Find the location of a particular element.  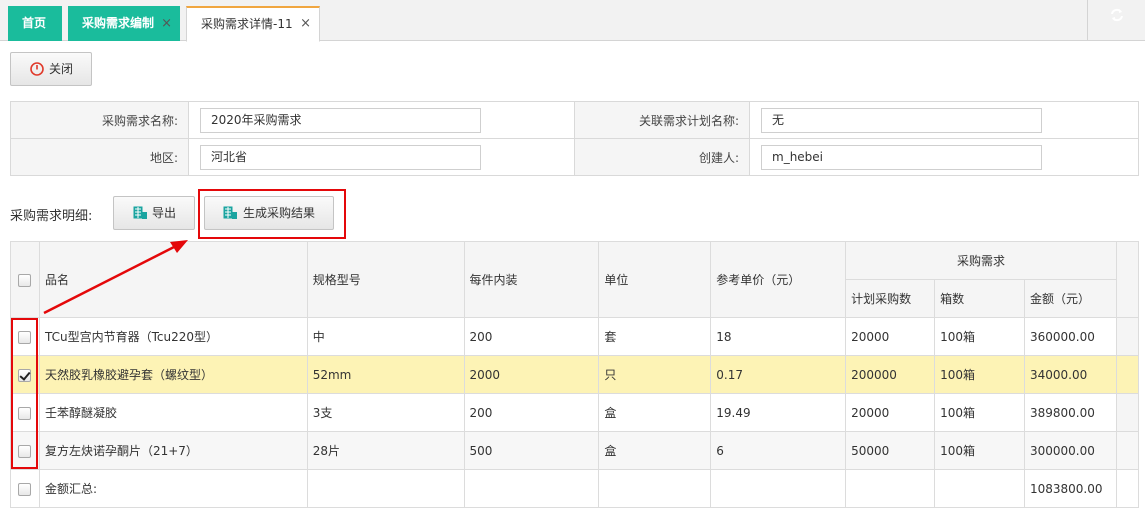

export-button: 导出 is located at coordinates (154, 213).